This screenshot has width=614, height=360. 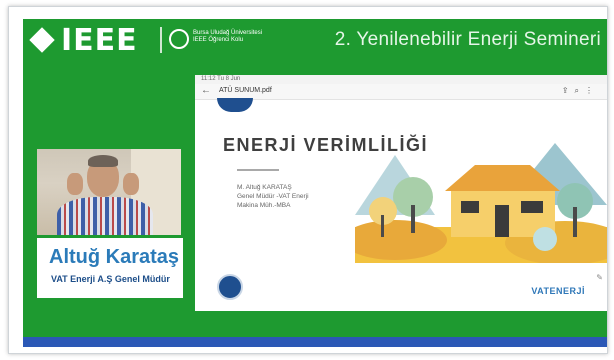 What do you see at coordinates (575, 222) in the screenshot?
I see `tree-trunk-right` at bounding box center [575, 222].